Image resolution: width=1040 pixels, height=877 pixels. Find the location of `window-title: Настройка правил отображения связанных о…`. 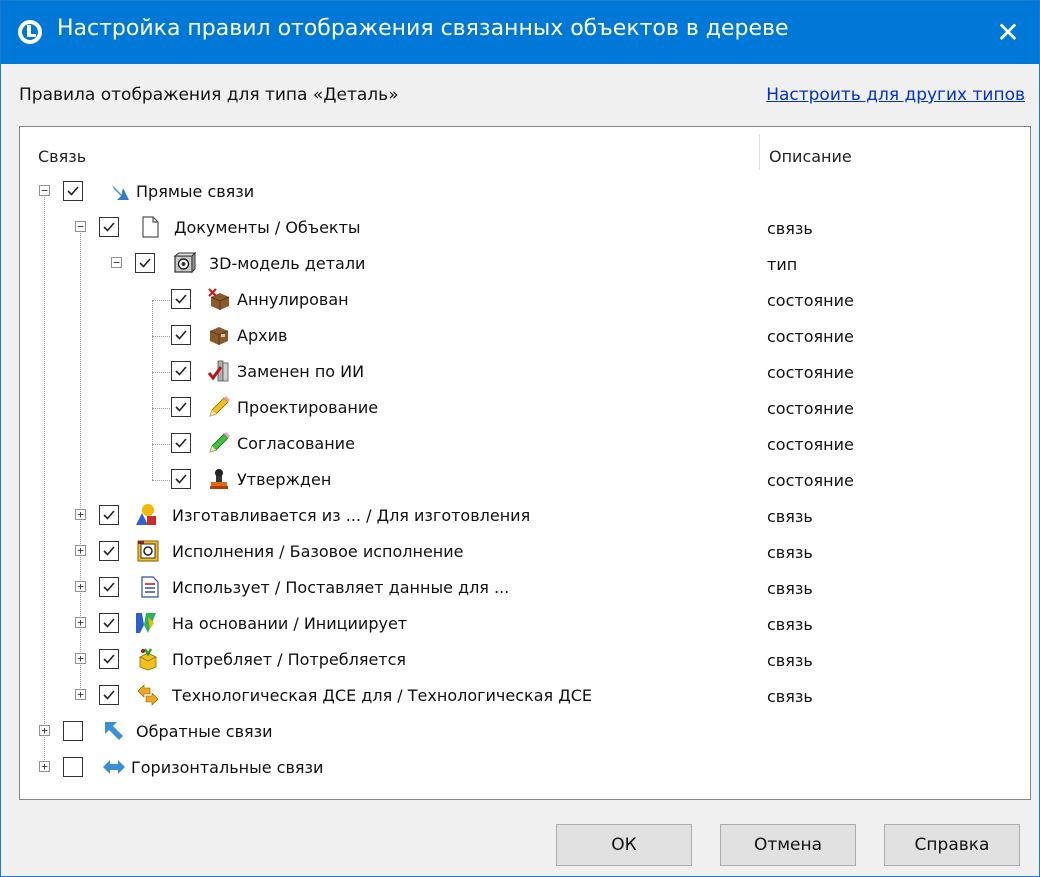

window-title: Настройка правил отображения связанных о… is located at coordinates (423, 28).